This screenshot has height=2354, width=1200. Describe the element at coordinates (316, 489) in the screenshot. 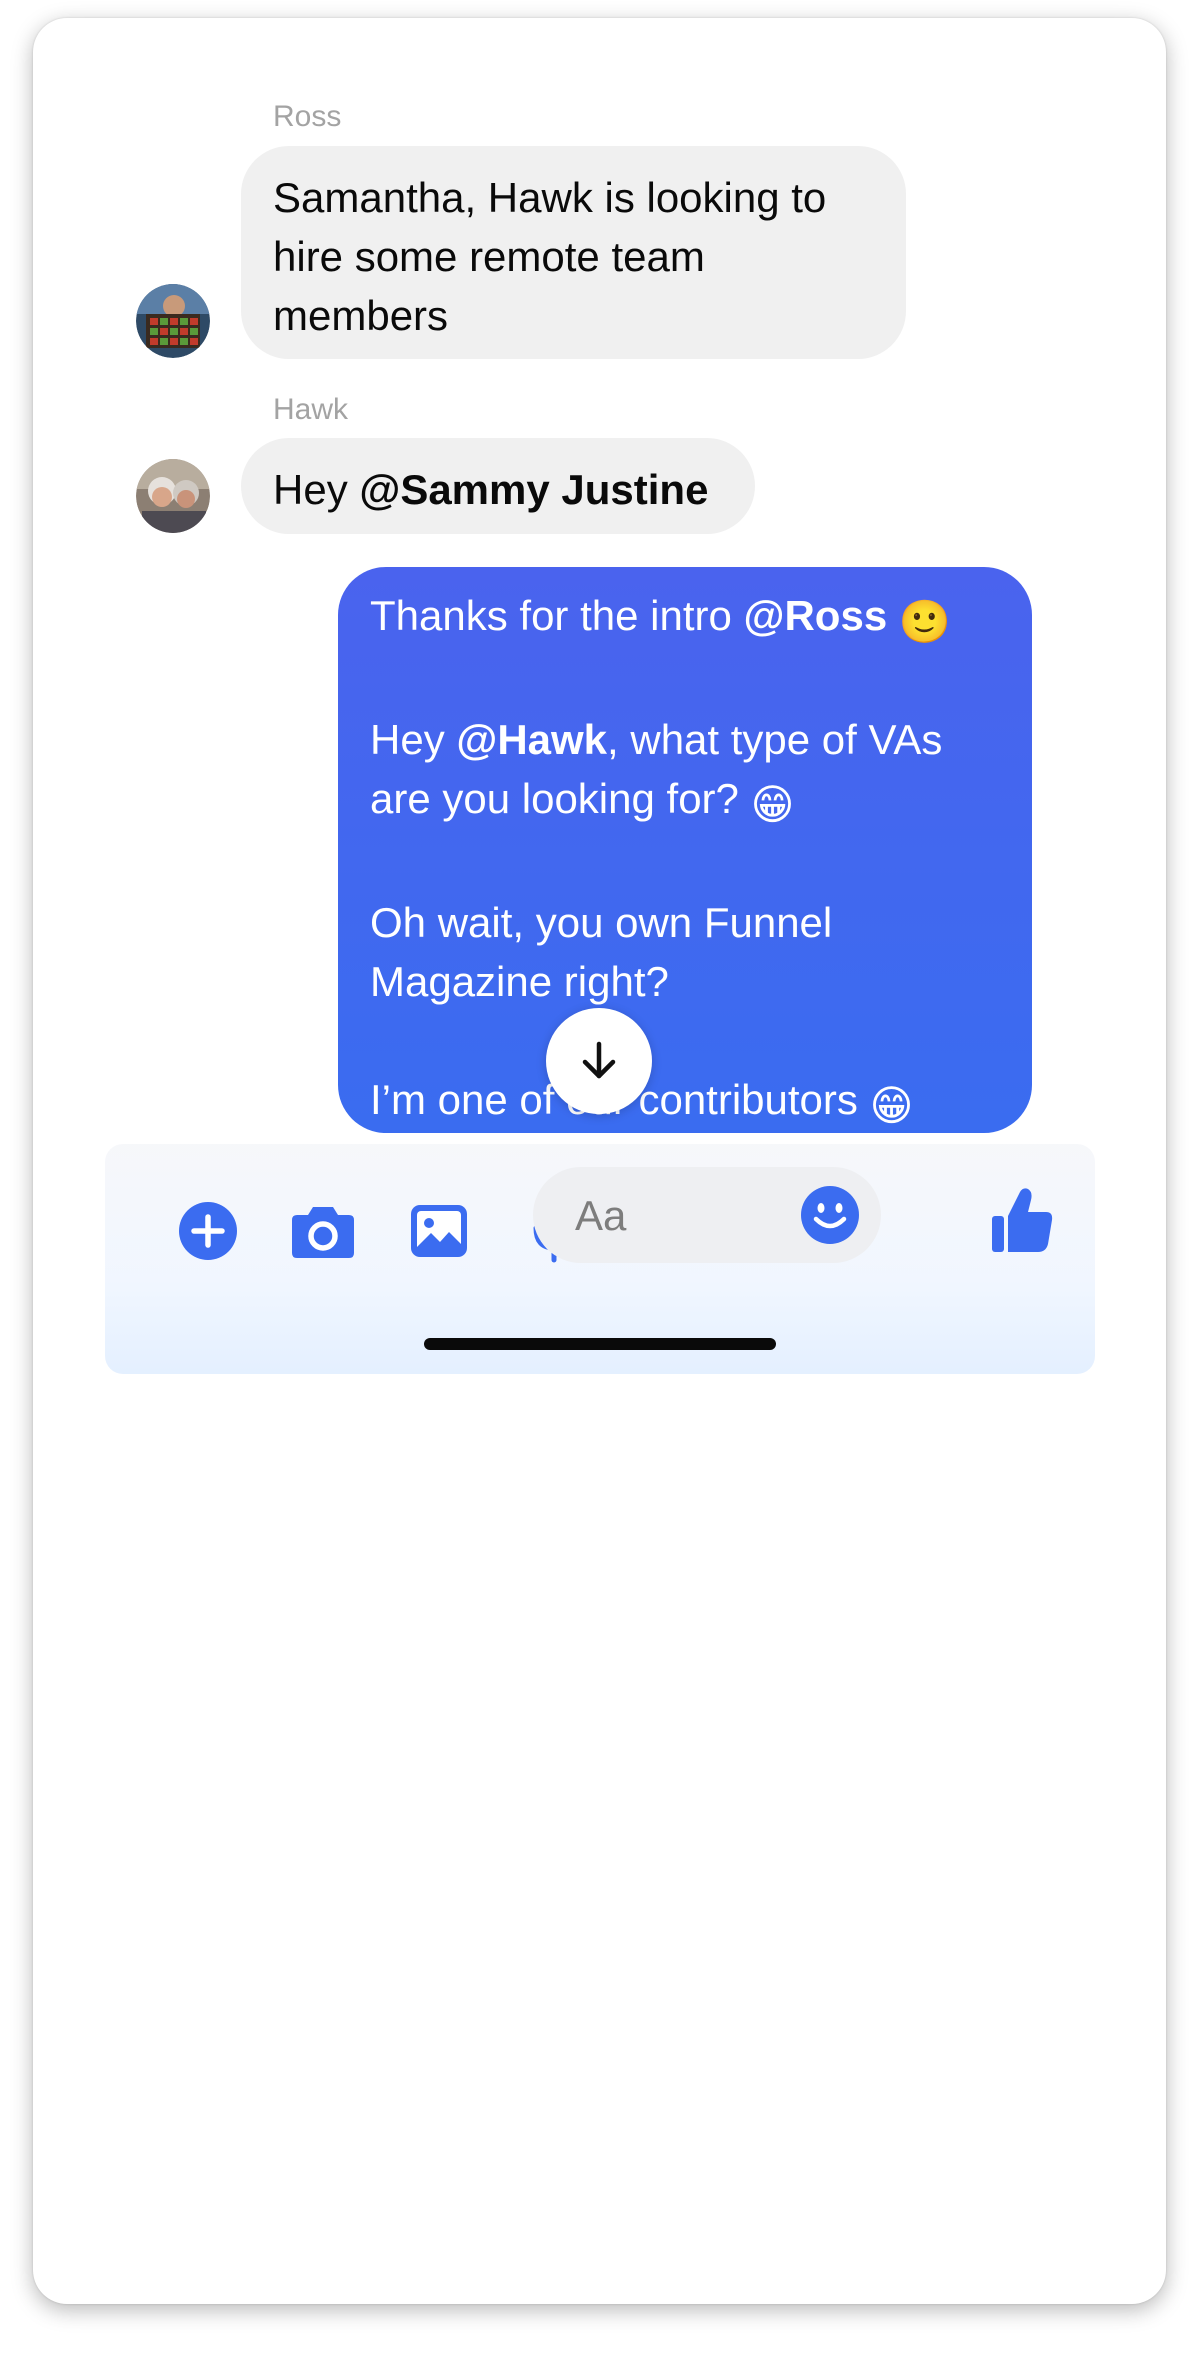

I see `message-text-prefix: Hey` at that location.